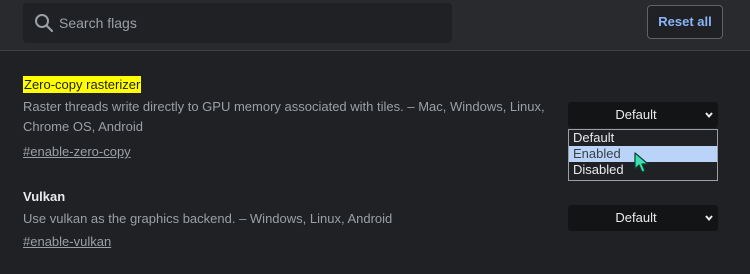 This screenshot has width=750, height=274. Describe the element at coordinates (83, 126) in the screenshot. I see `flag-description-line: Chrome OS, Android` at that location.